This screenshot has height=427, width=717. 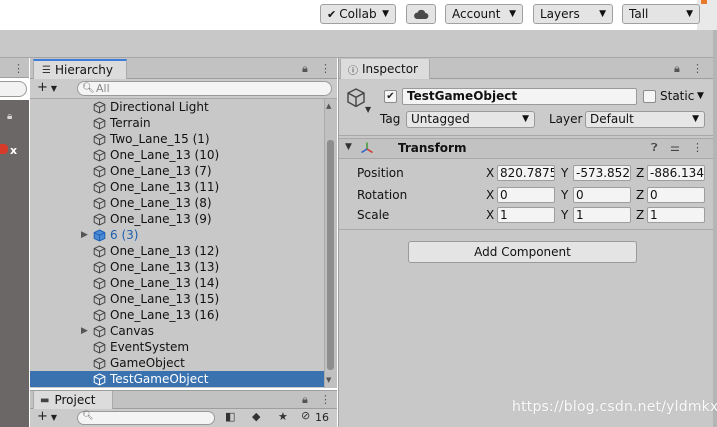 What do you see at coordinates (573, 14) in the screenshot?
I see `layers-dropdown: Layers ▼` at bounding box center [573, 14].